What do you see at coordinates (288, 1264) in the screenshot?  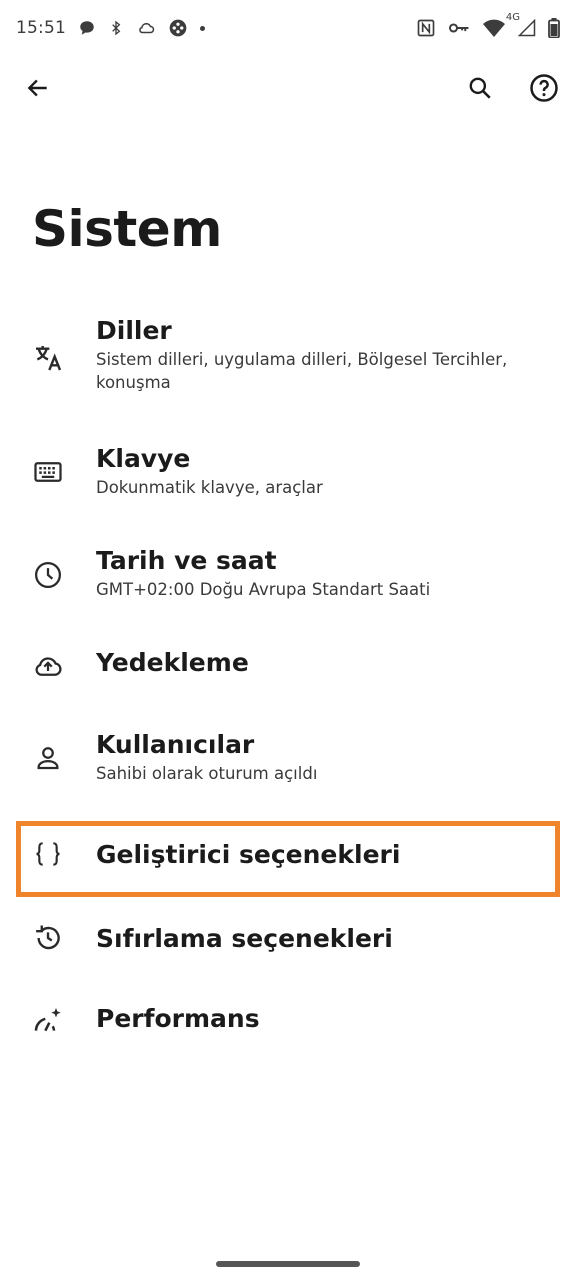 I see `home-gesture-bar` at bounding box center [288, 1264].